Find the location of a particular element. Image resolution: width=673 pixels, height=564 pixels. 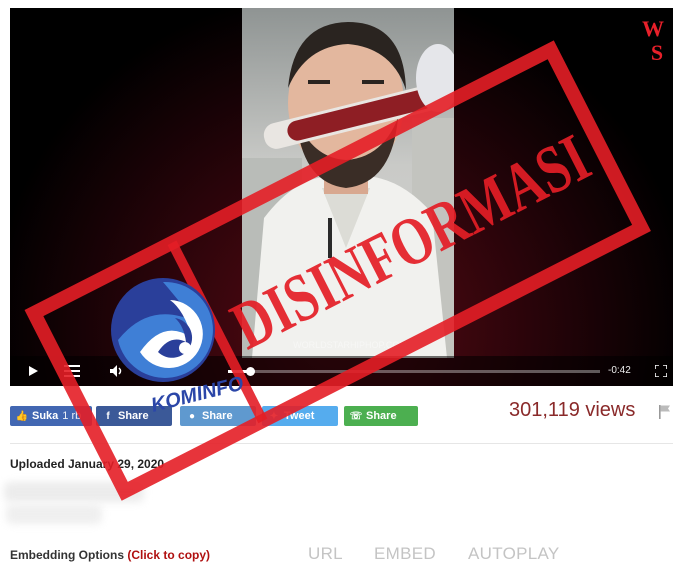

player-controls: 0:45 -0:42 is located at coordinates (341, 371).